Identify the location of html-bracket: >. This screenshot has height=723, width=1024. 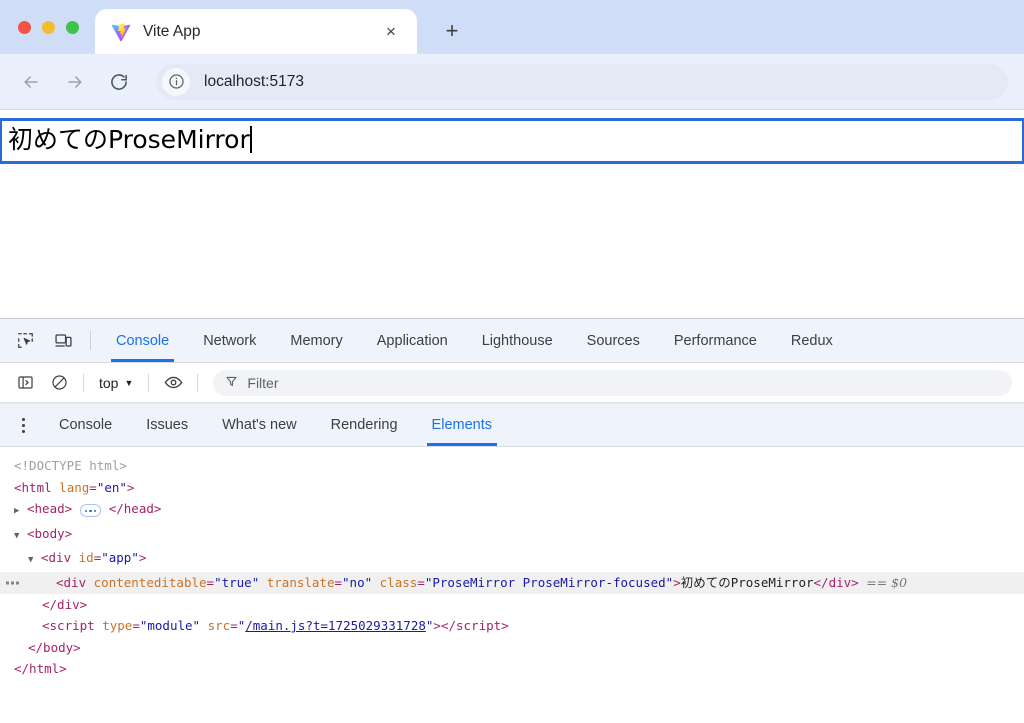
(130, 487).